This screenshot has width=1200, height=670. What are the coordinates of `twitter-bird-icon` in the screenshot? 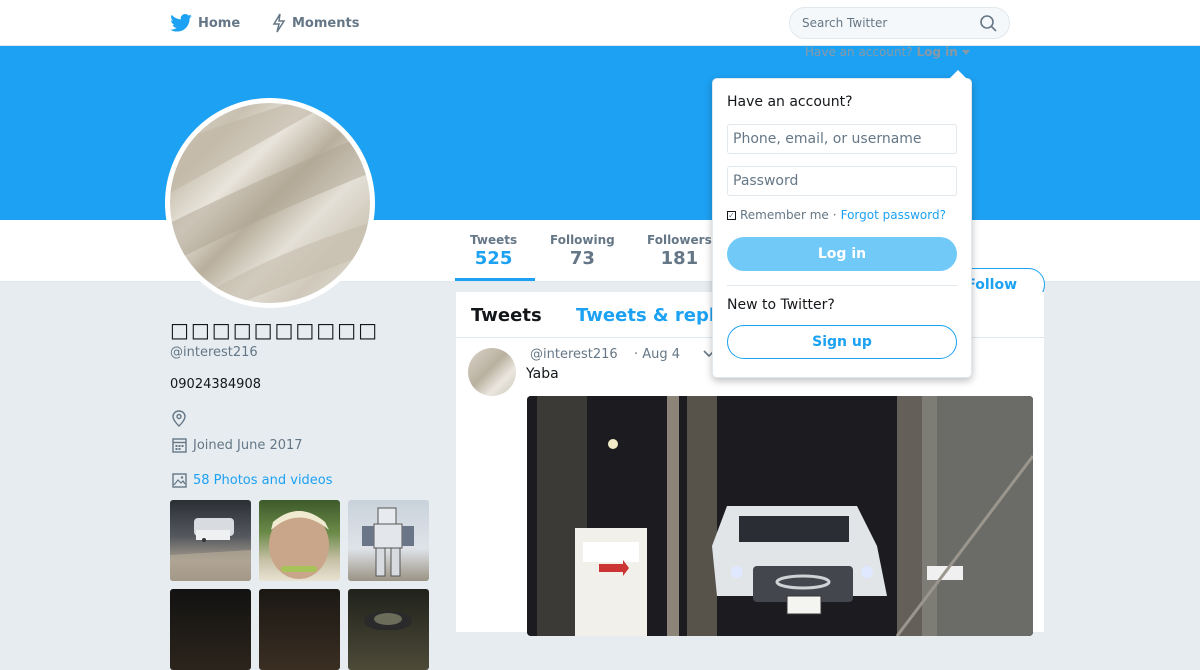 It's located at (181, 23).